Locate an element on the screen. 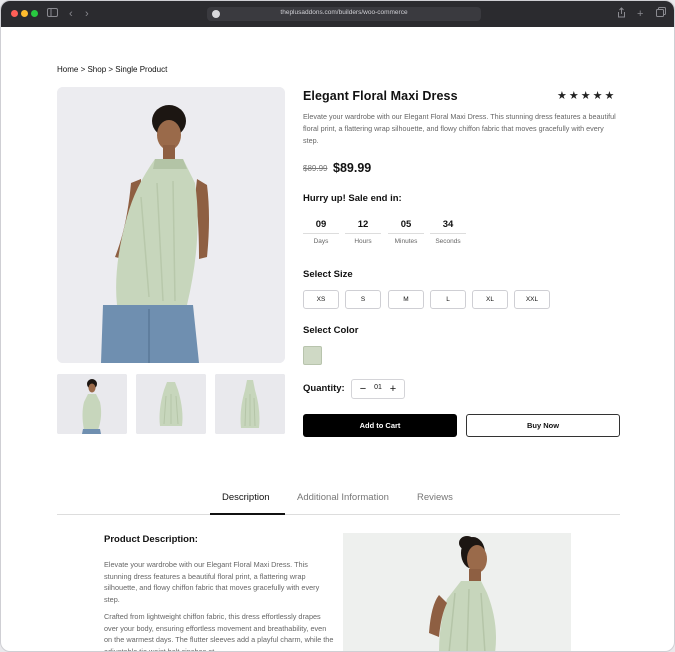 This screenshot has width=675, height=652. description-model-photo is located at coordinates (457, 592).